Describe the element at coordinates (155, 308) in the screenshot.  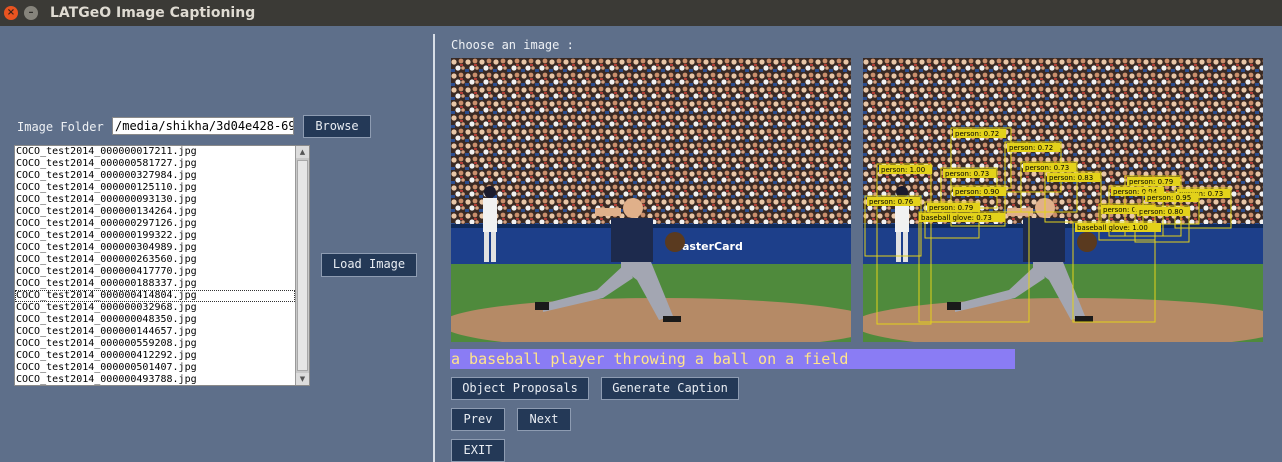
I see `file-list-item: COCO_test2014_000000032968.jpg` at that location.